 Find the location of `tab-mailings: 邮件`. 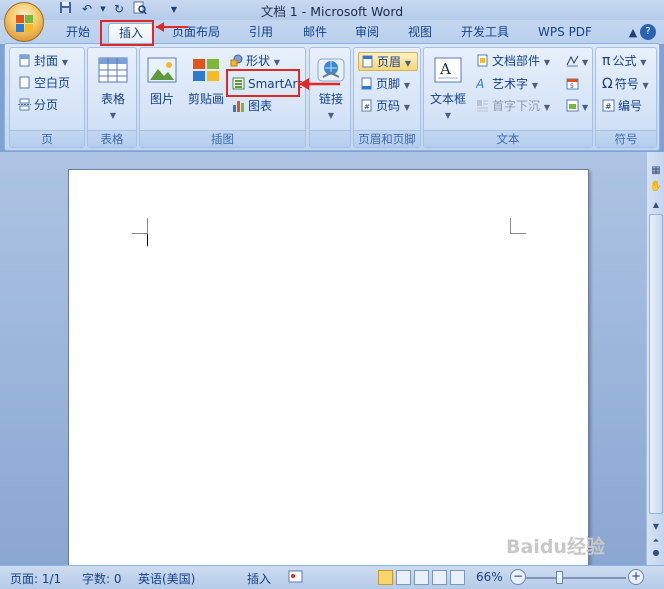

tab-mailings: 邮件 is located at coordinates (315, 33).